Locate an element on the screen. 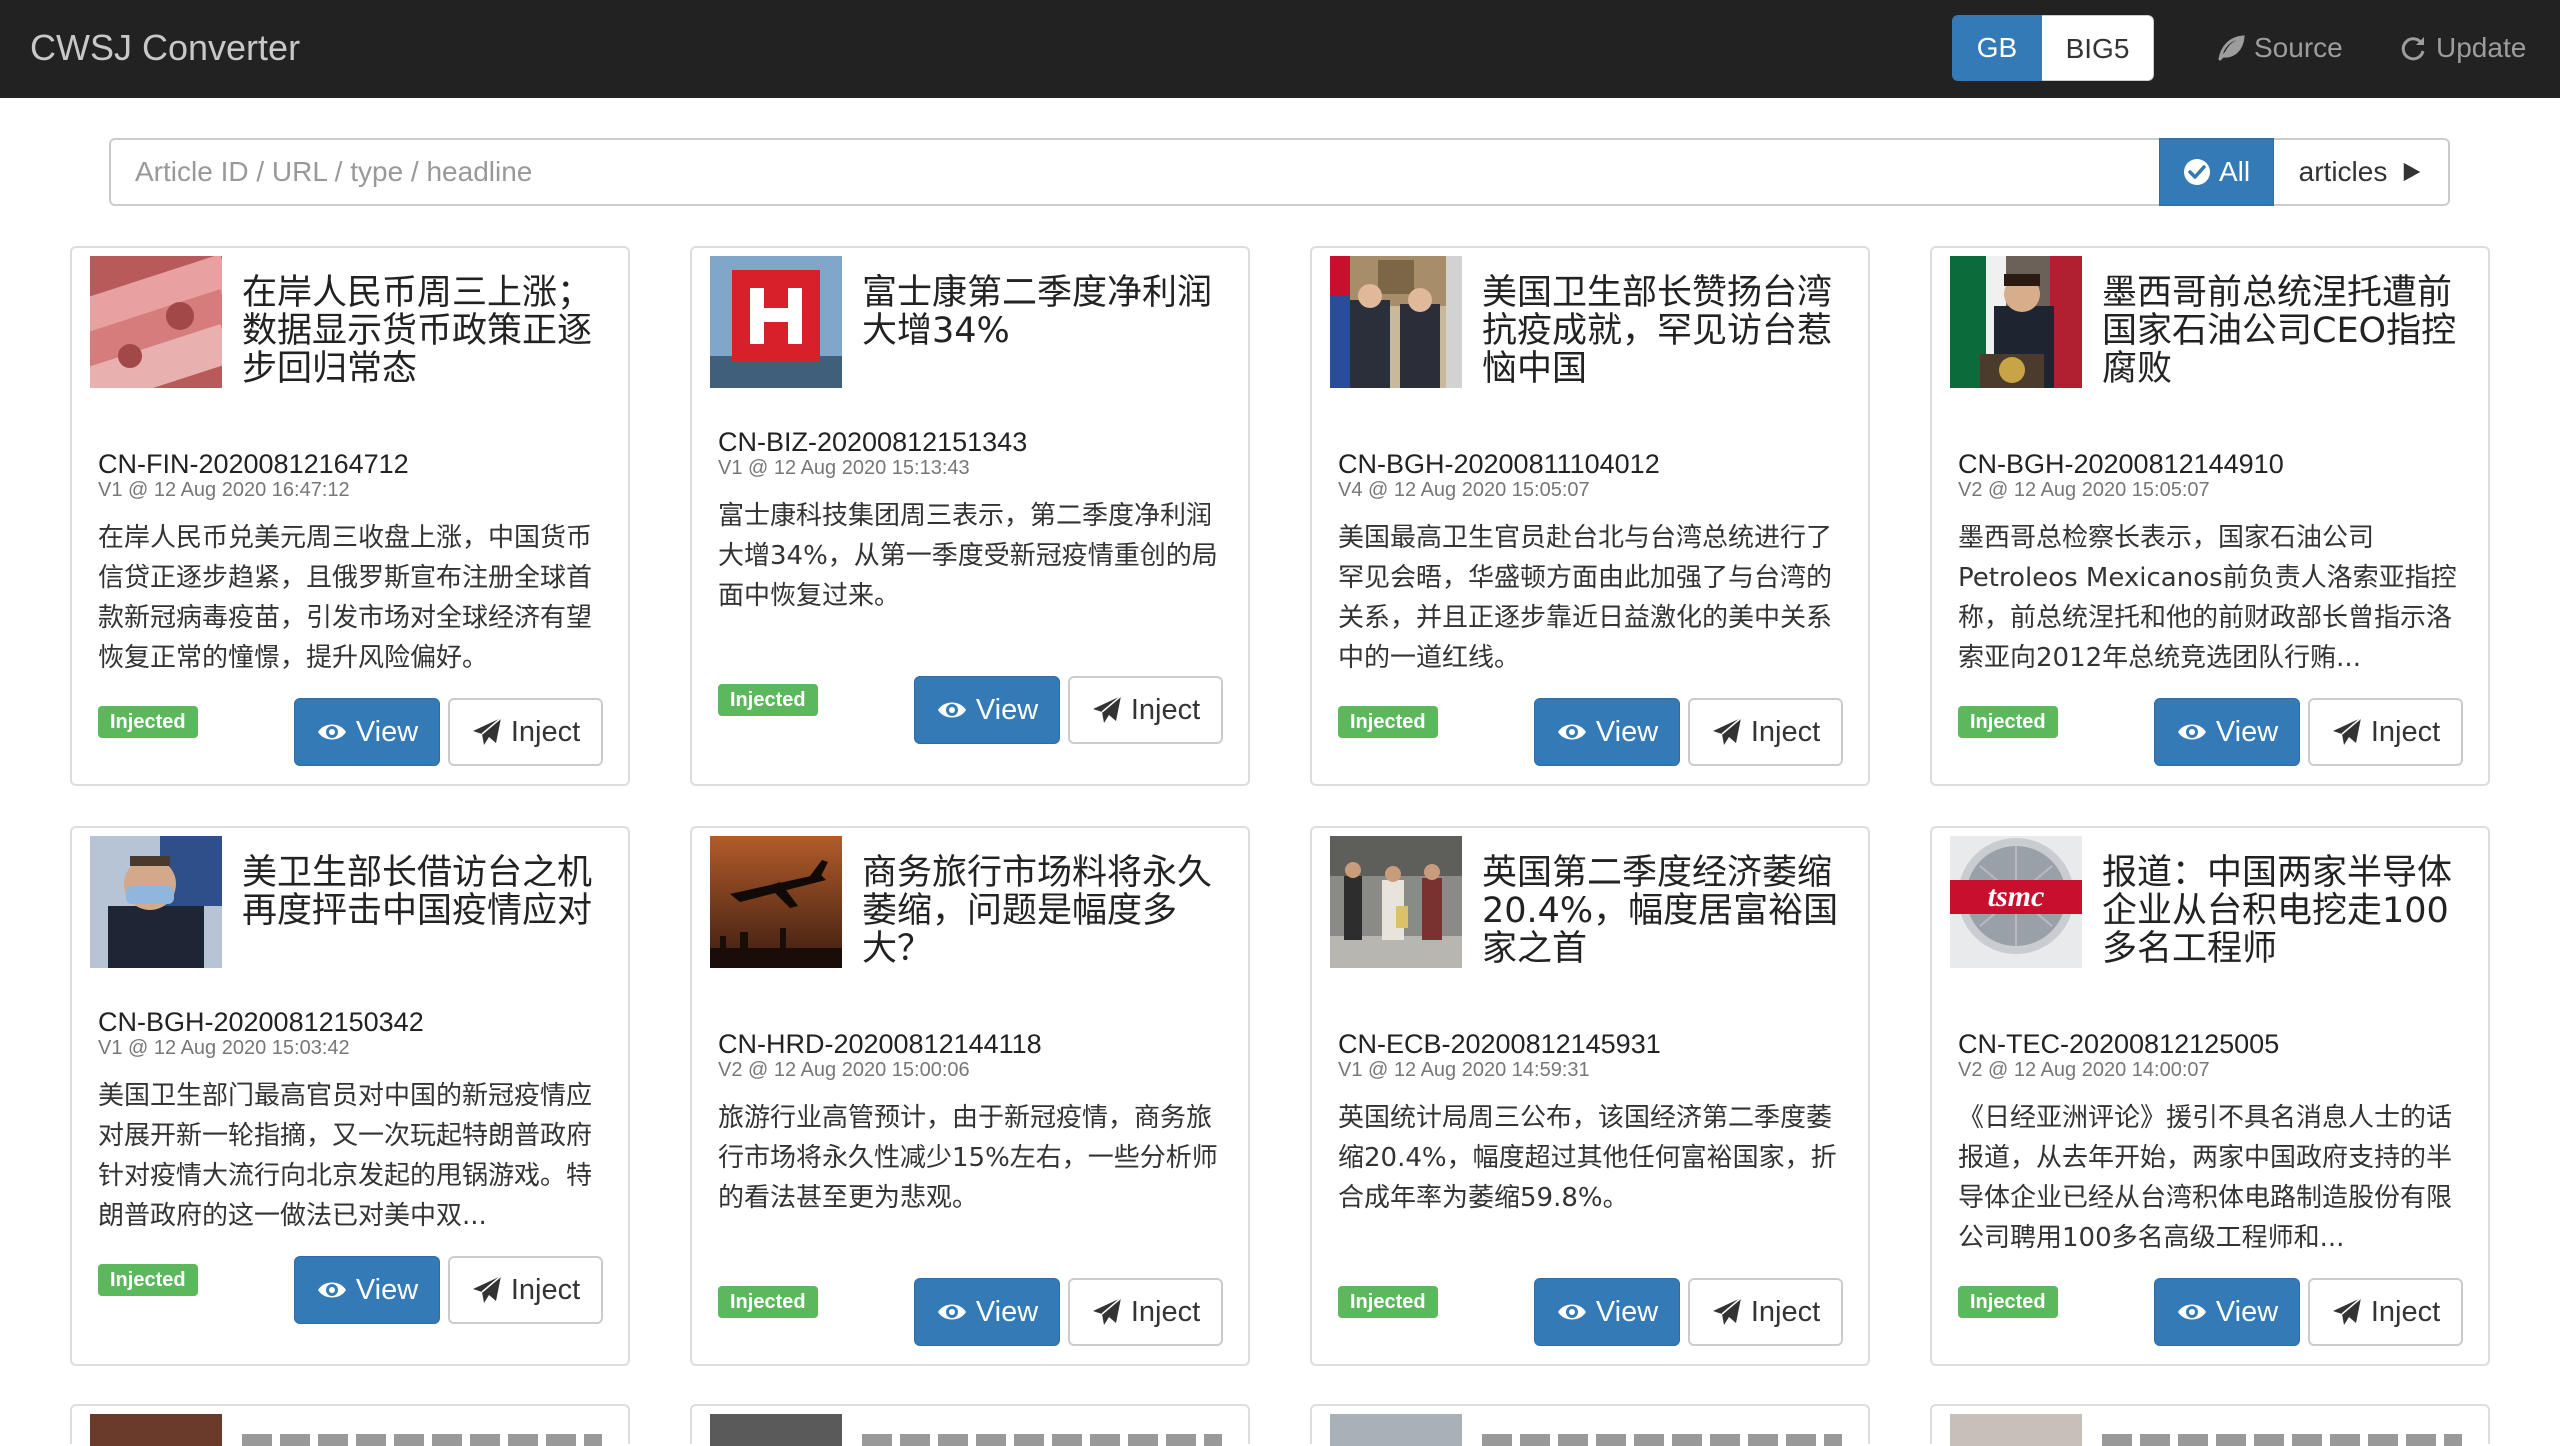  play-icon is located at coordinates (2412, 172).